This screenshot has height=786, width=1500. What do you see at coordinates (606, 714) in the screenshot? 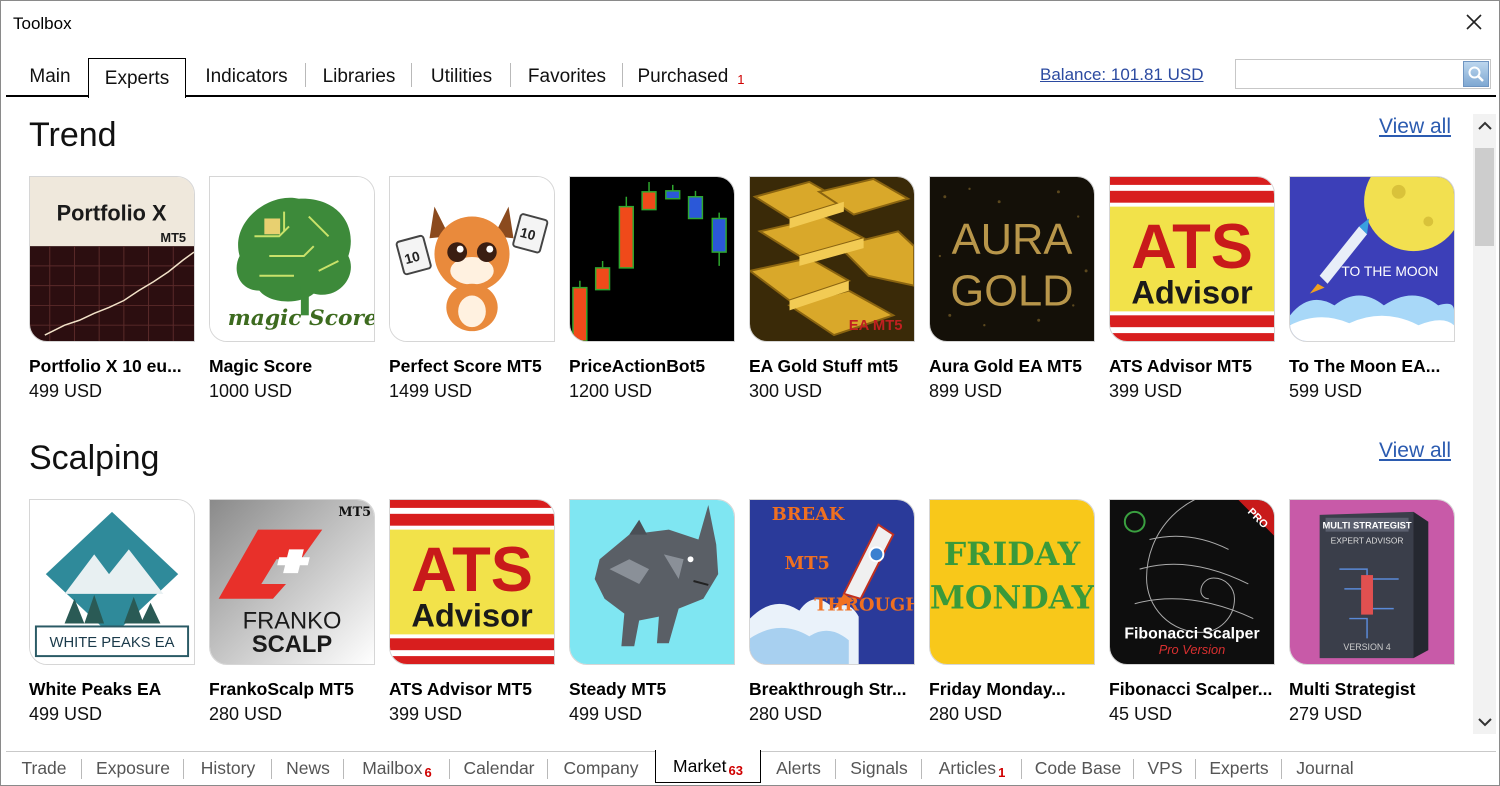
I see `product-price: 499 USD` at bounding box center [606, 714].